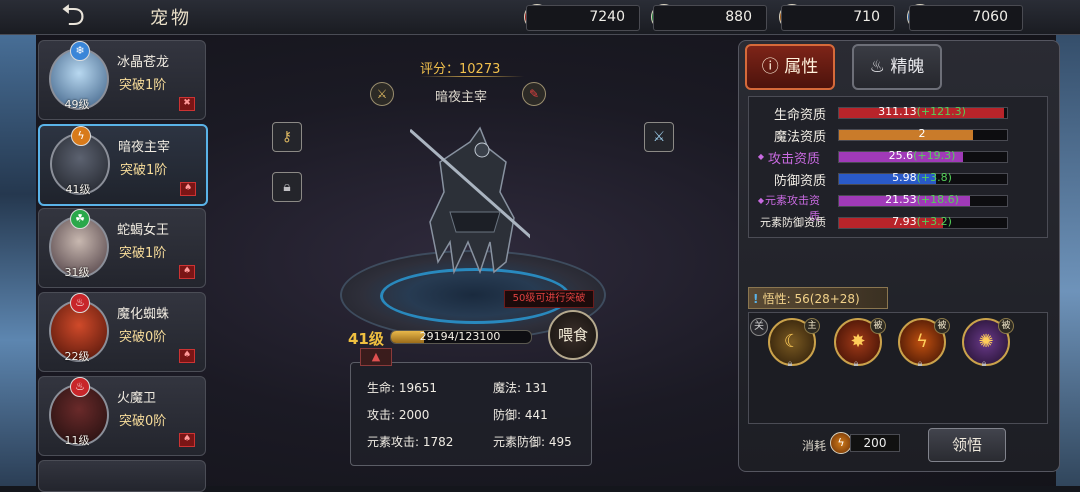 The image size is (1080, 492). I want to click on tab-soul: ♨ 精魄, so click(897, 67).